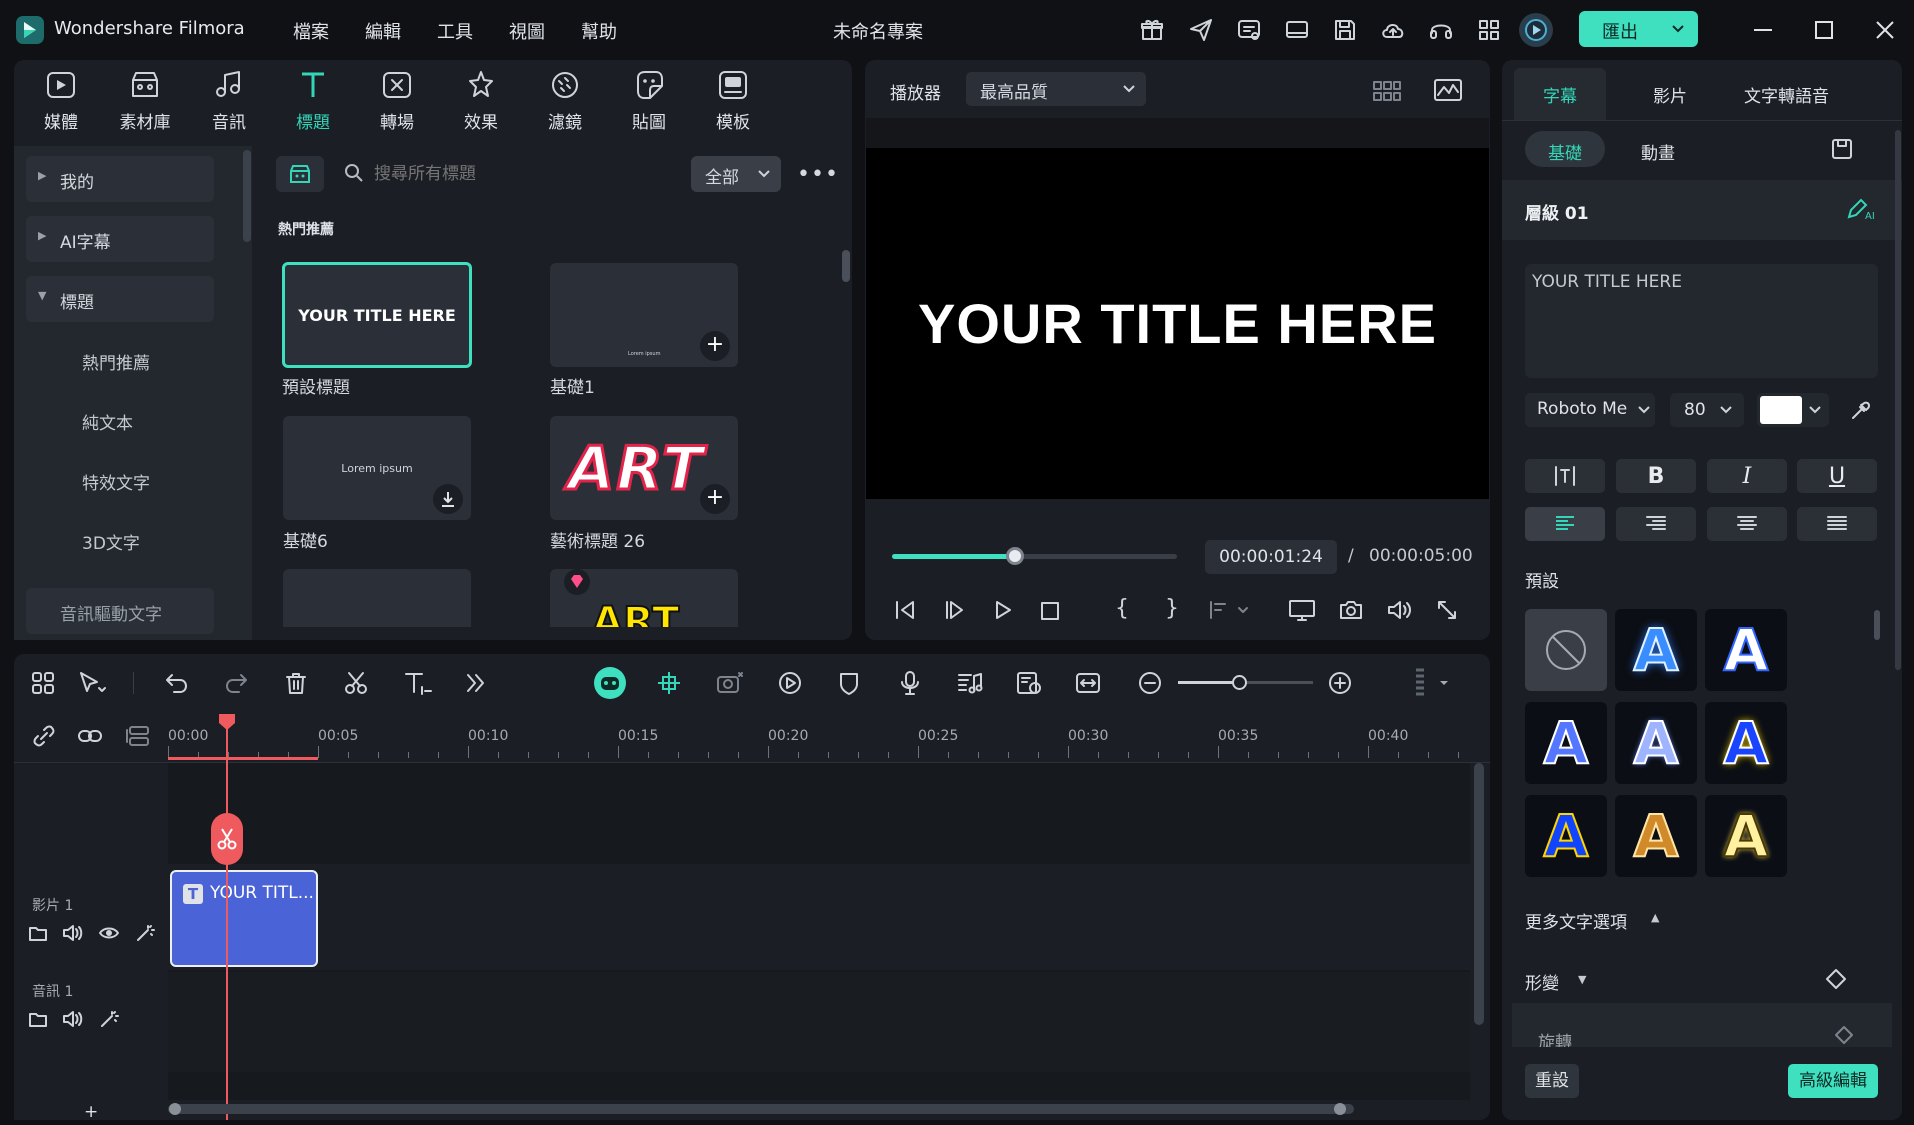 This screenshot has width=1914, height=1125. What do you see at coordinates (644, 315) in the screenshot?
I see `title-thumb-basic1: Lorem ipsum +` at bounding box center [644, 315].